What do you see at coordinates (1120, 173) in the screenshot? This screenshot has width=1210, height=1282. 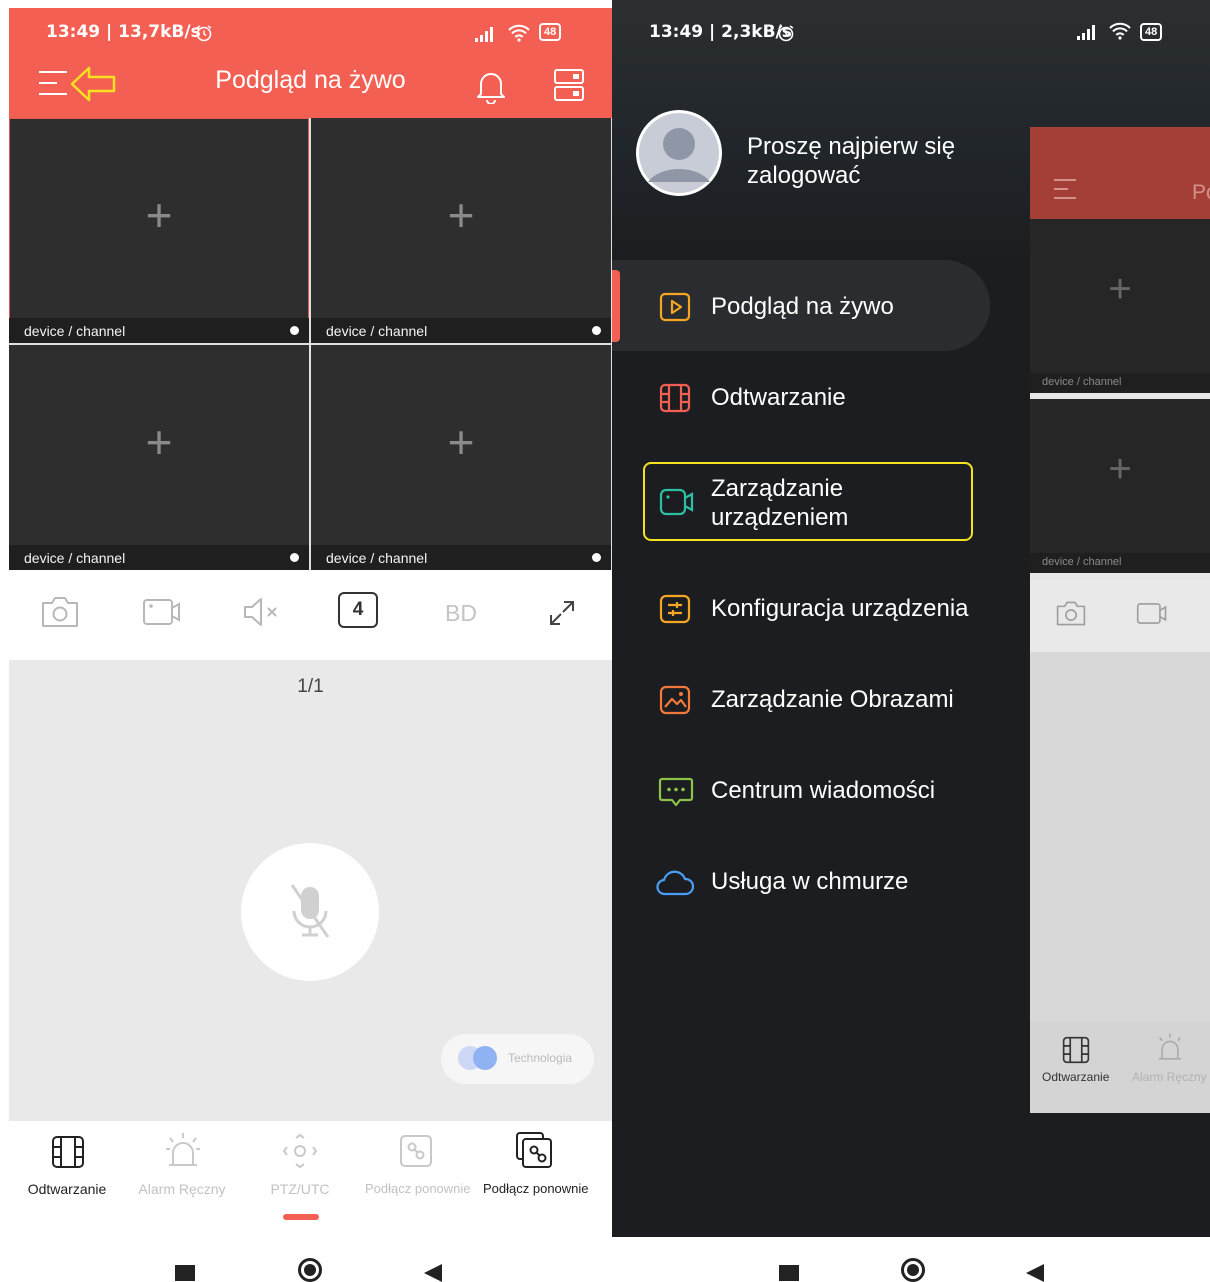 I see `peek-header: Po` at bounding box center [1120, 173].